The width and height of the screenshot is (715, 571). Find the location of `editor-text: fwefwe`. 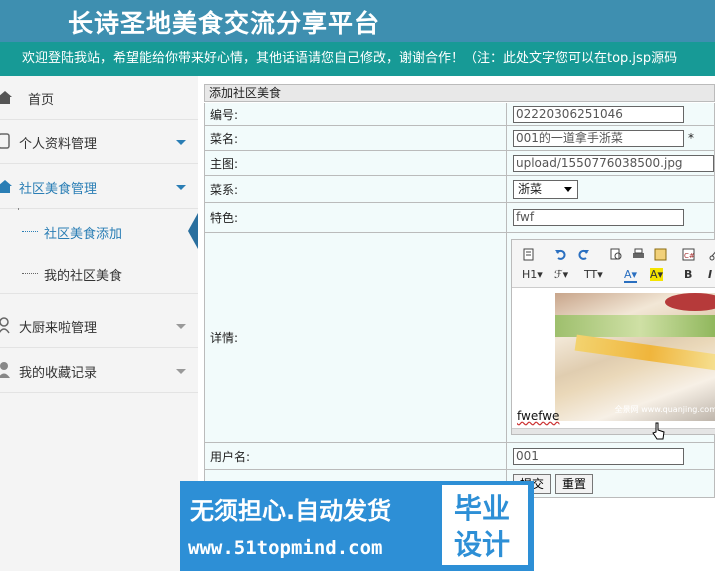

editor-text: fwefwe is located at coordinates (538, 416).